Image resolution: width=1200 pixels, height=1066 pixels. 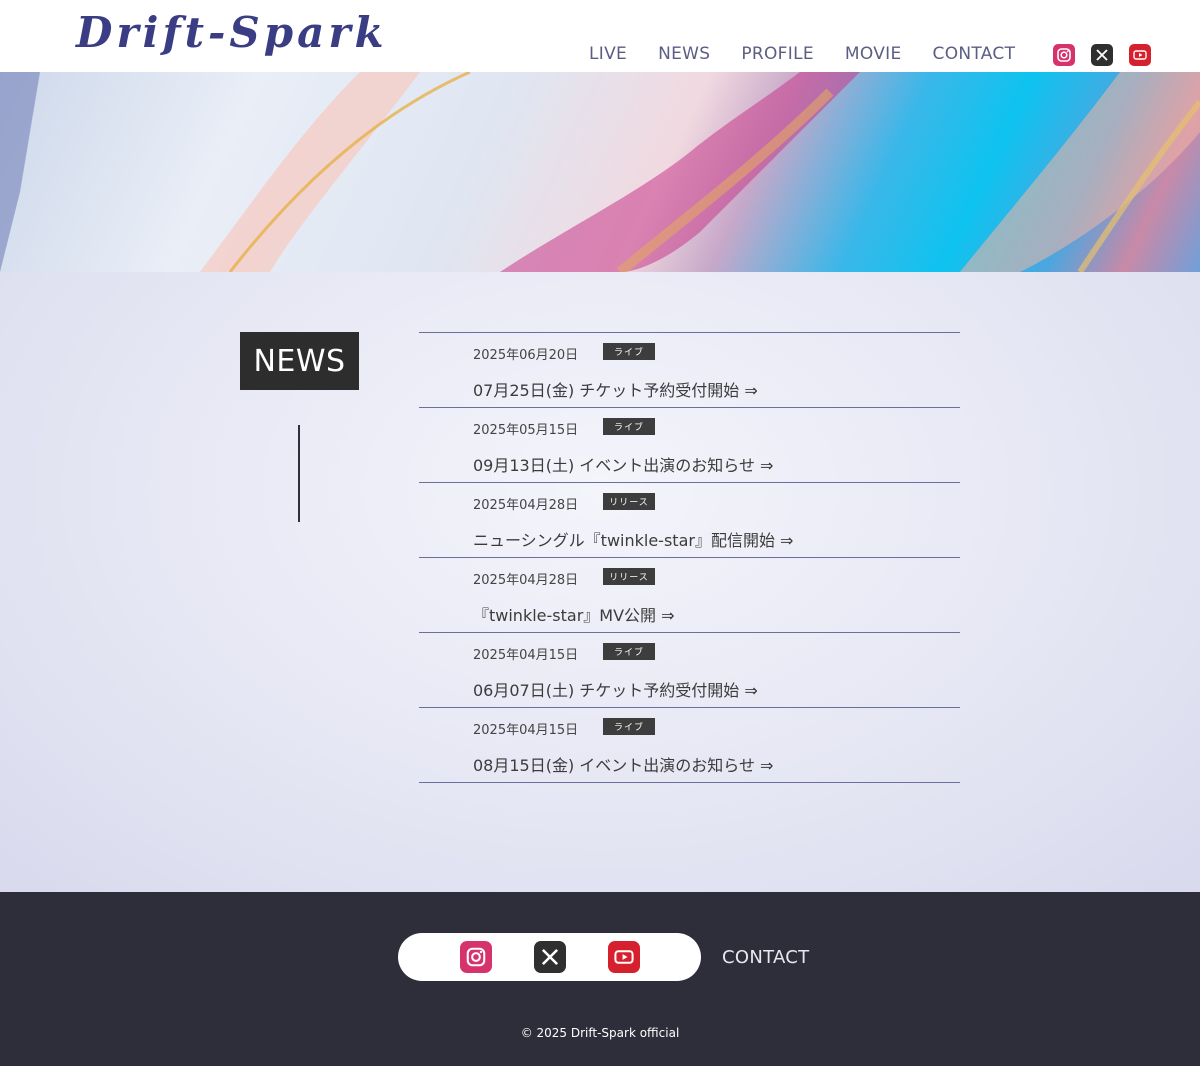 I want to click on footer-social-bar, so click(x=549, y=957).